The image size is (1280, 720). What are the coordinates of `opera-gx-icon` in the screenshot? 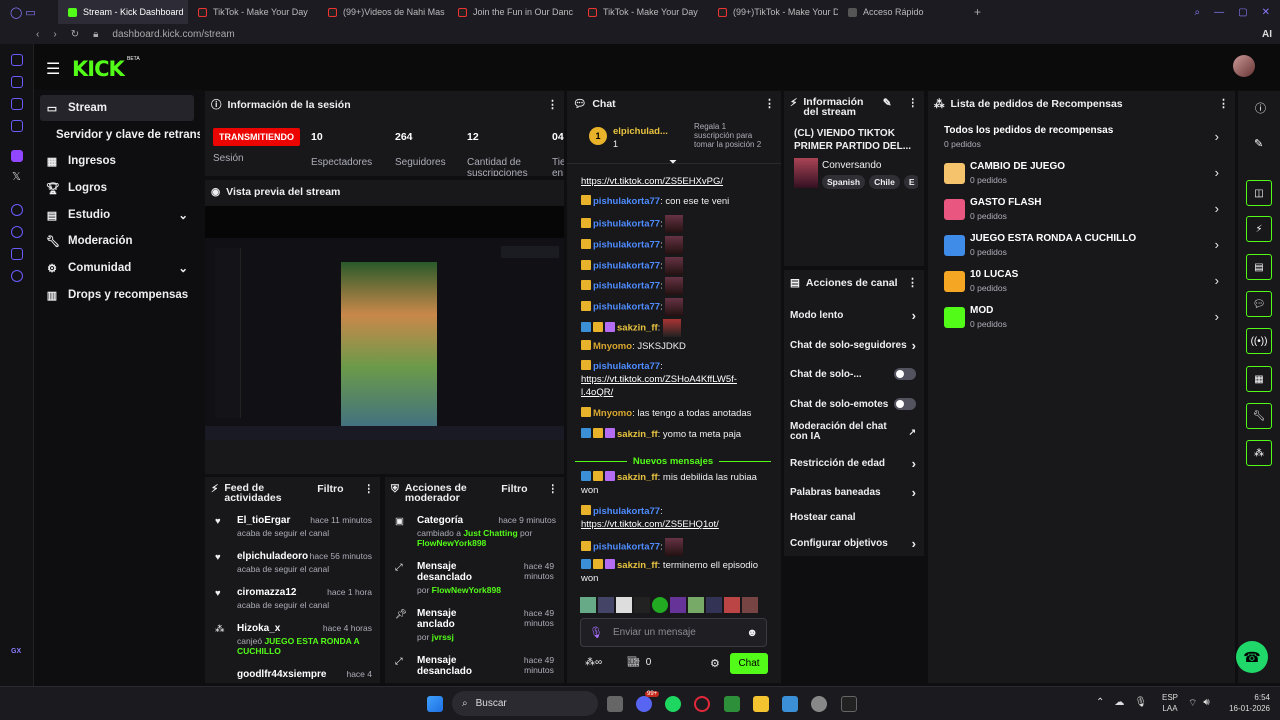 It's located at (702, 704).